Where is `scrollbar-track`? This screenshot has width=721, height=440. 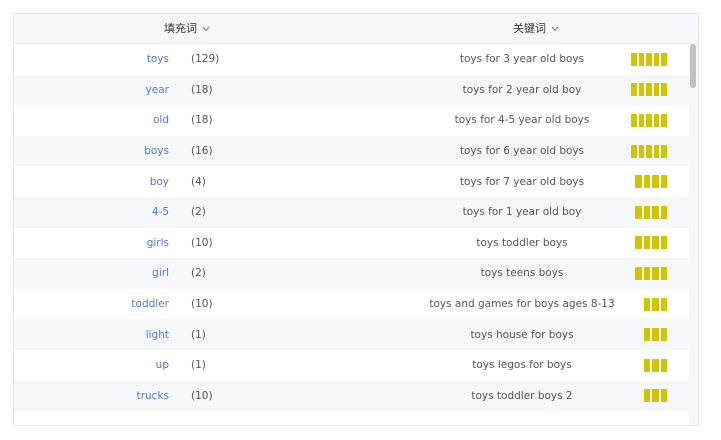
scrollbar-track is located at coordinates (693, 234).